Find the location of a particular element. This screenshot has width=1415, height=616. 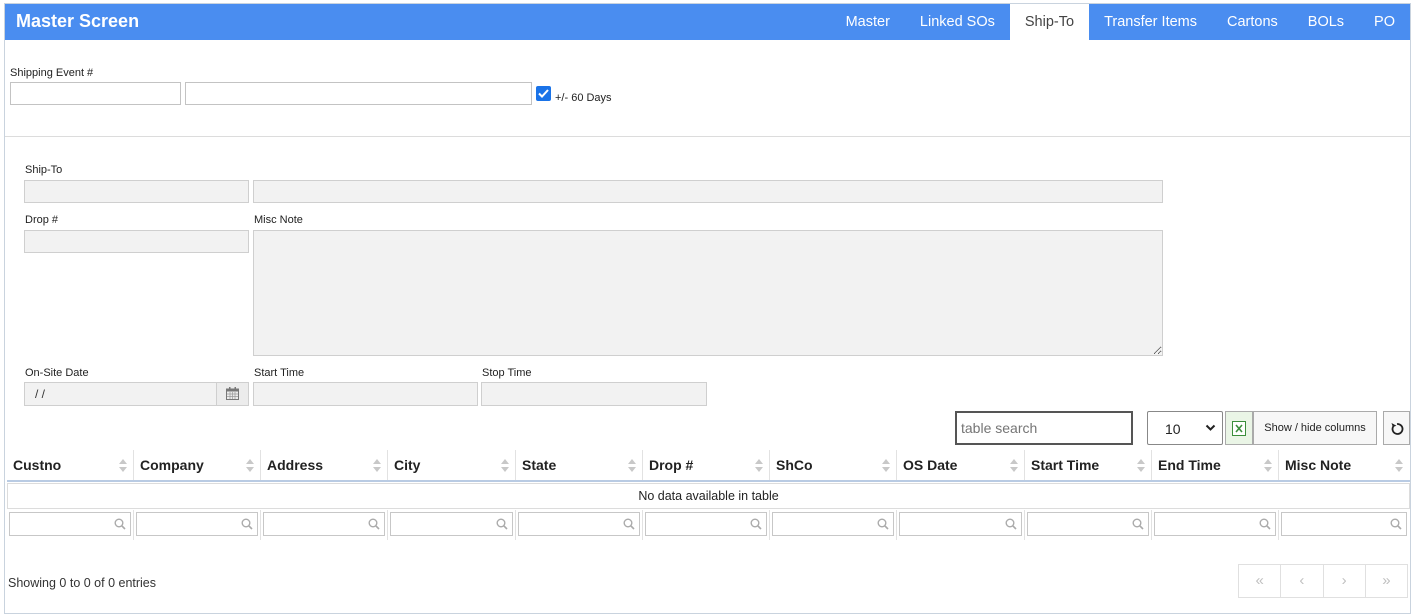

tab-ship-to: Ship-To is located at coordinates (1049, 22).